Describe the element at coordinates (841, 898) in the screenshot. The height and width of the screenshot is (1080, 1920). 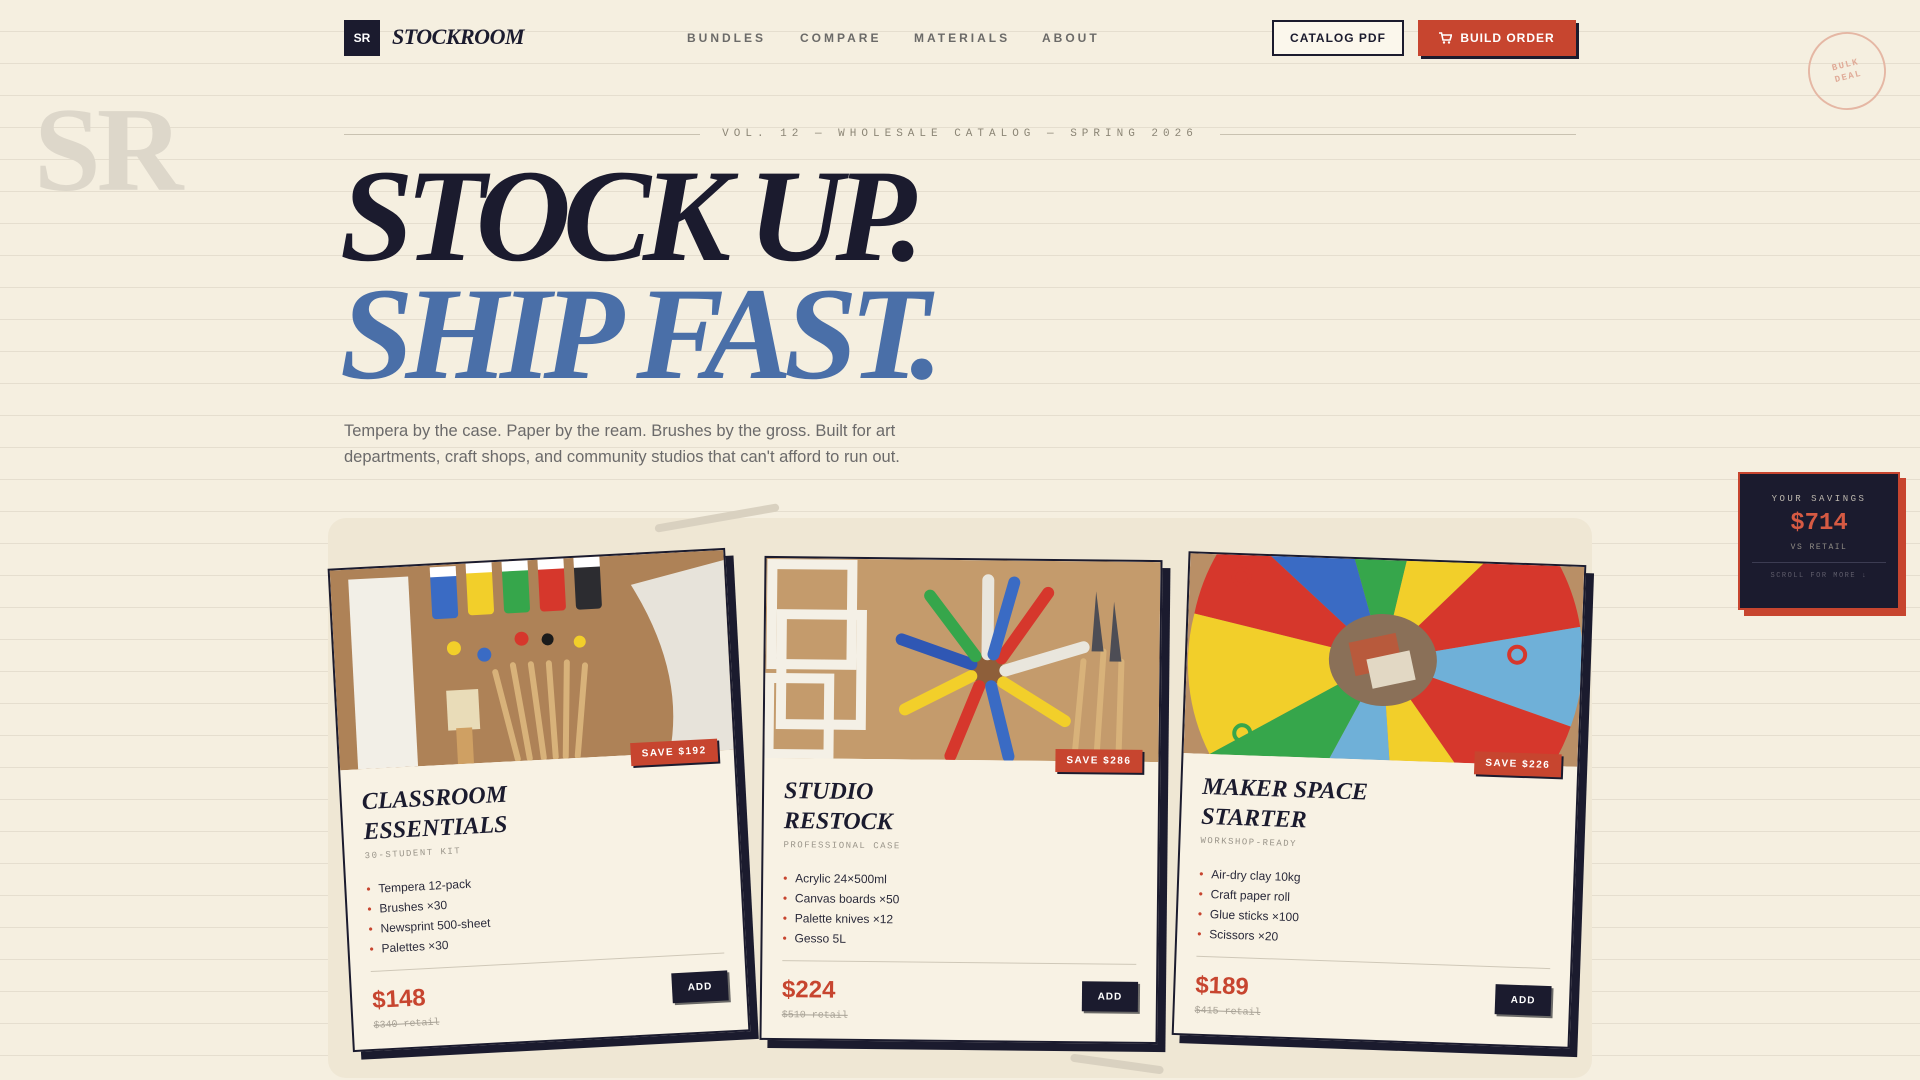
I see `list-item: Canvas boards ×50` at that location.